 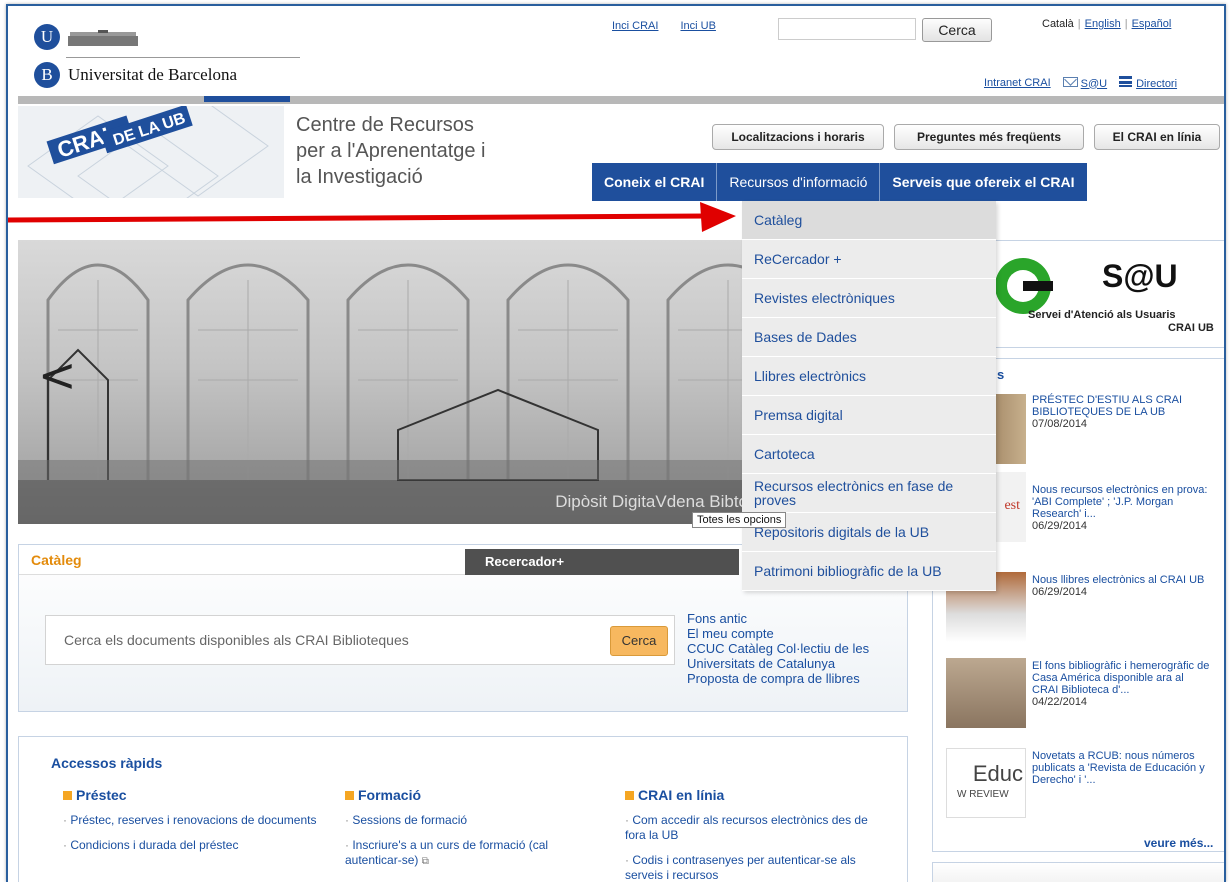 I want to click on link-fons-antic: Fons antic, so click(x=778, y=618).